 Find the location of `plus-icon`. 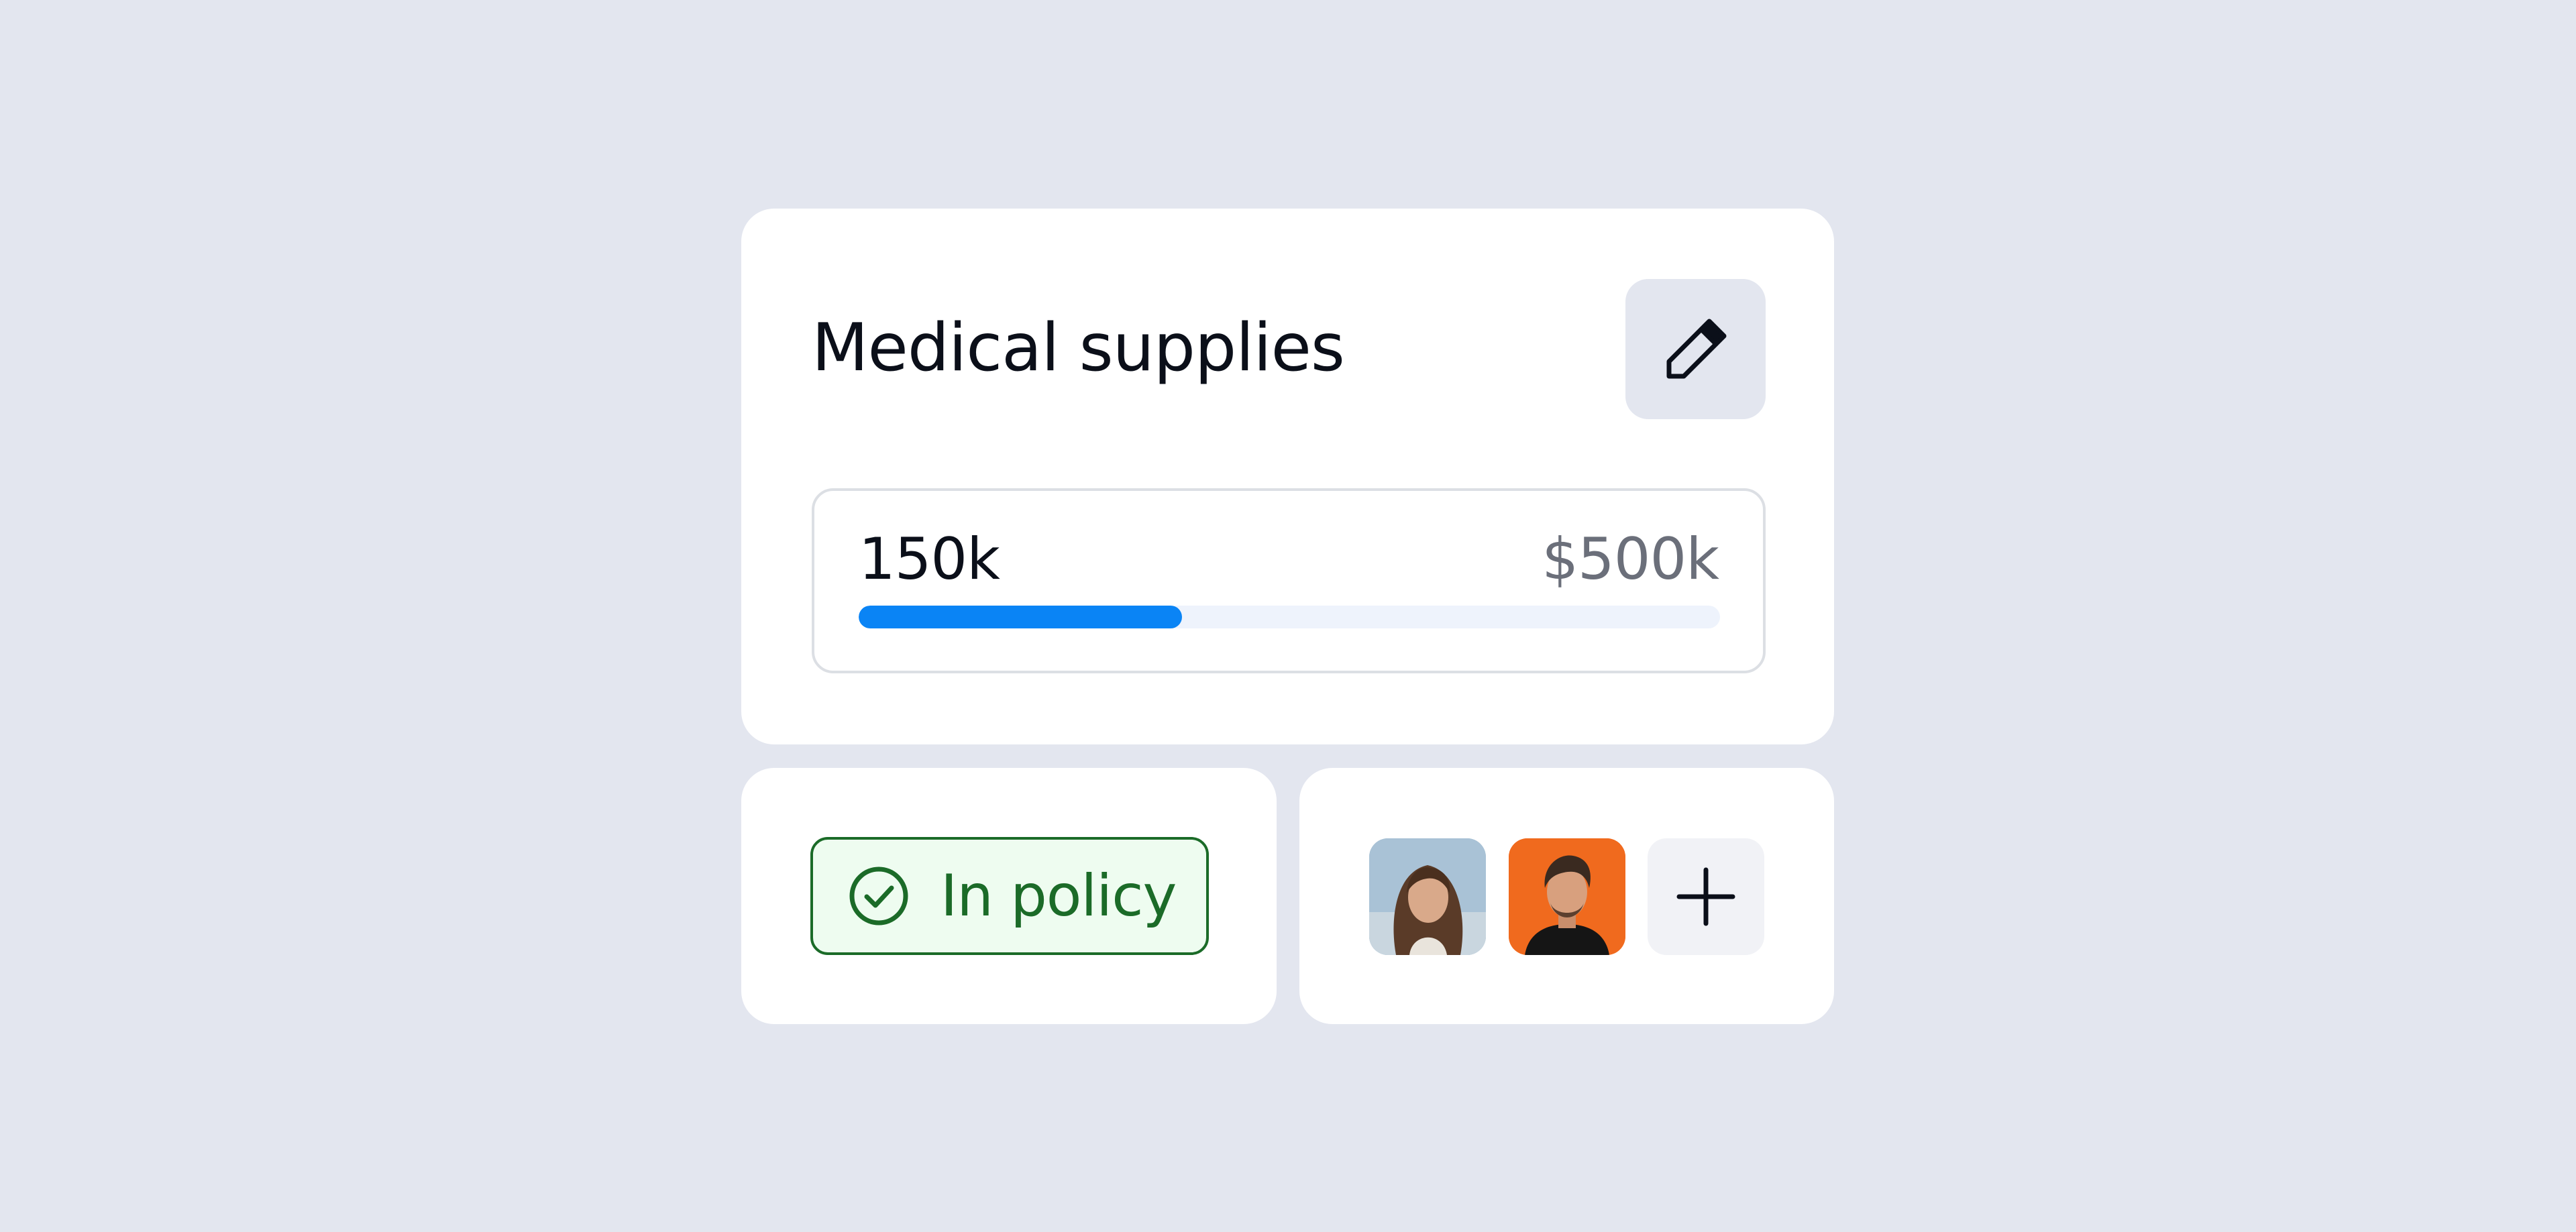

plus-icon is located at coordinates (1705, 896).